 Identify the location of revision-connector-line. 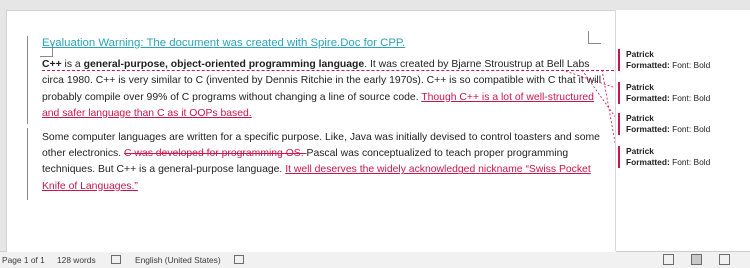
(328, 70).